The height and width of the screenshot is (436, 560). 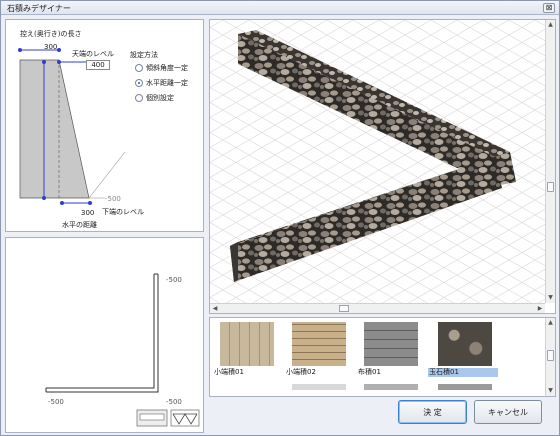 I want to click on height-handle-bottom, so click(x=44, y=198).